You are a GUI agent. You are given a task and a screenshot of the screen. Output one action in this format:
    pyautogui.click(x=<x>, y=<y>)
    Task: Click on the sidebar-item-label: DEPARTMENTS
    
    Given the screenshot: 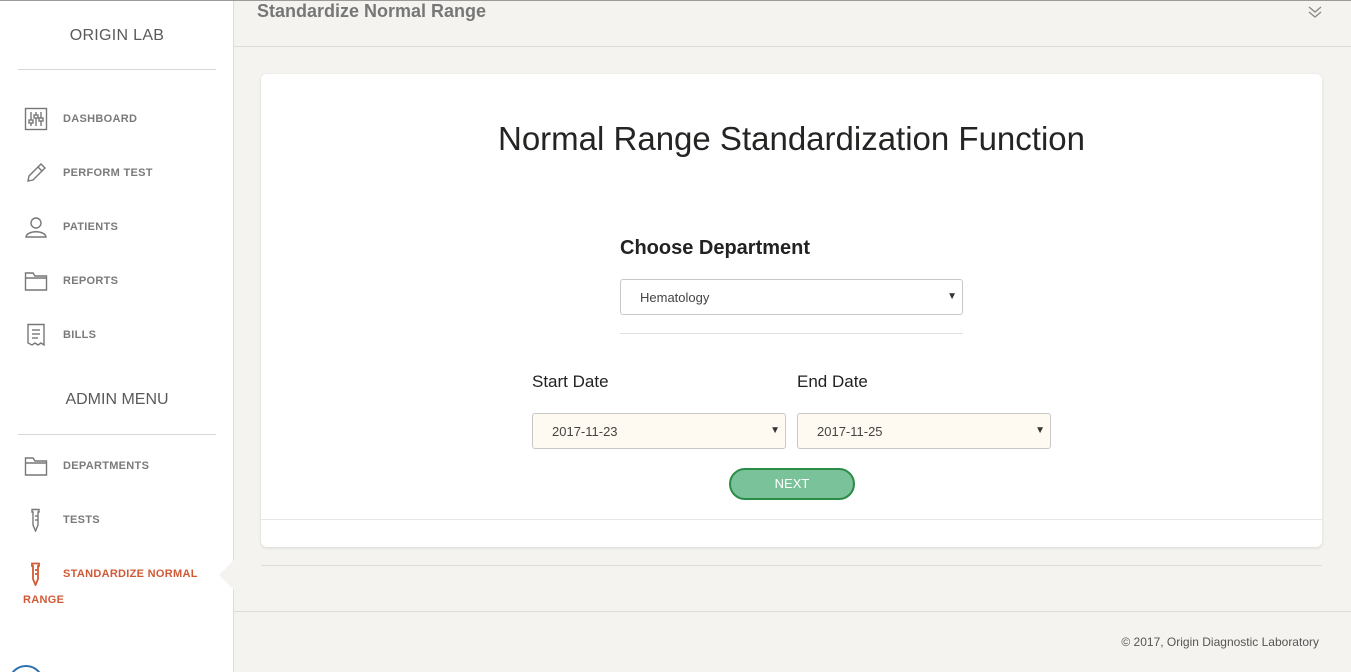 What is the action you would take?
    pyautogui.click(x=106, y=466)
    